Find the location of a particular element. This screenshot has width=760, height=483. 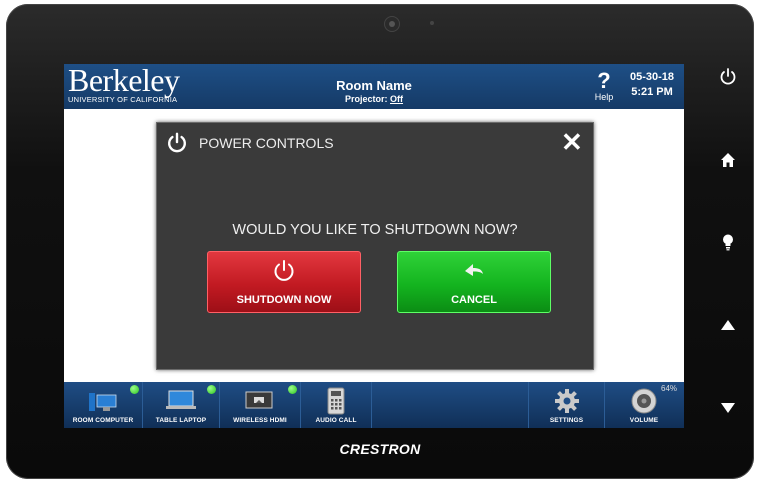

source-audio-call: AUDIO CALL is located at coordinates (336, 405).